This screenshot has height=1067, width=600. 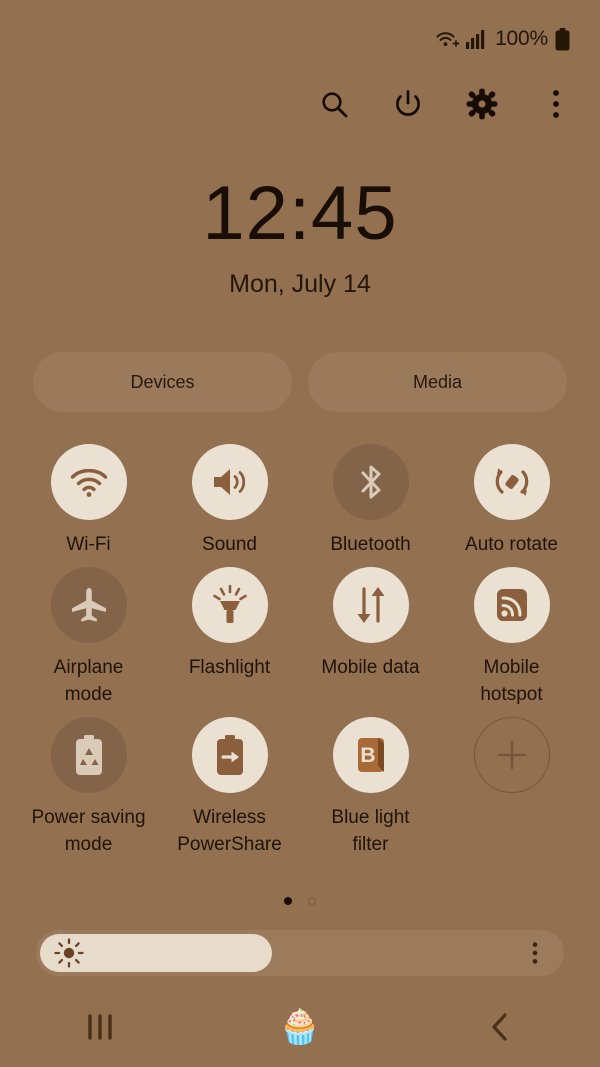 I want to click on devices-button: Devices, so click(x=162, y=382).